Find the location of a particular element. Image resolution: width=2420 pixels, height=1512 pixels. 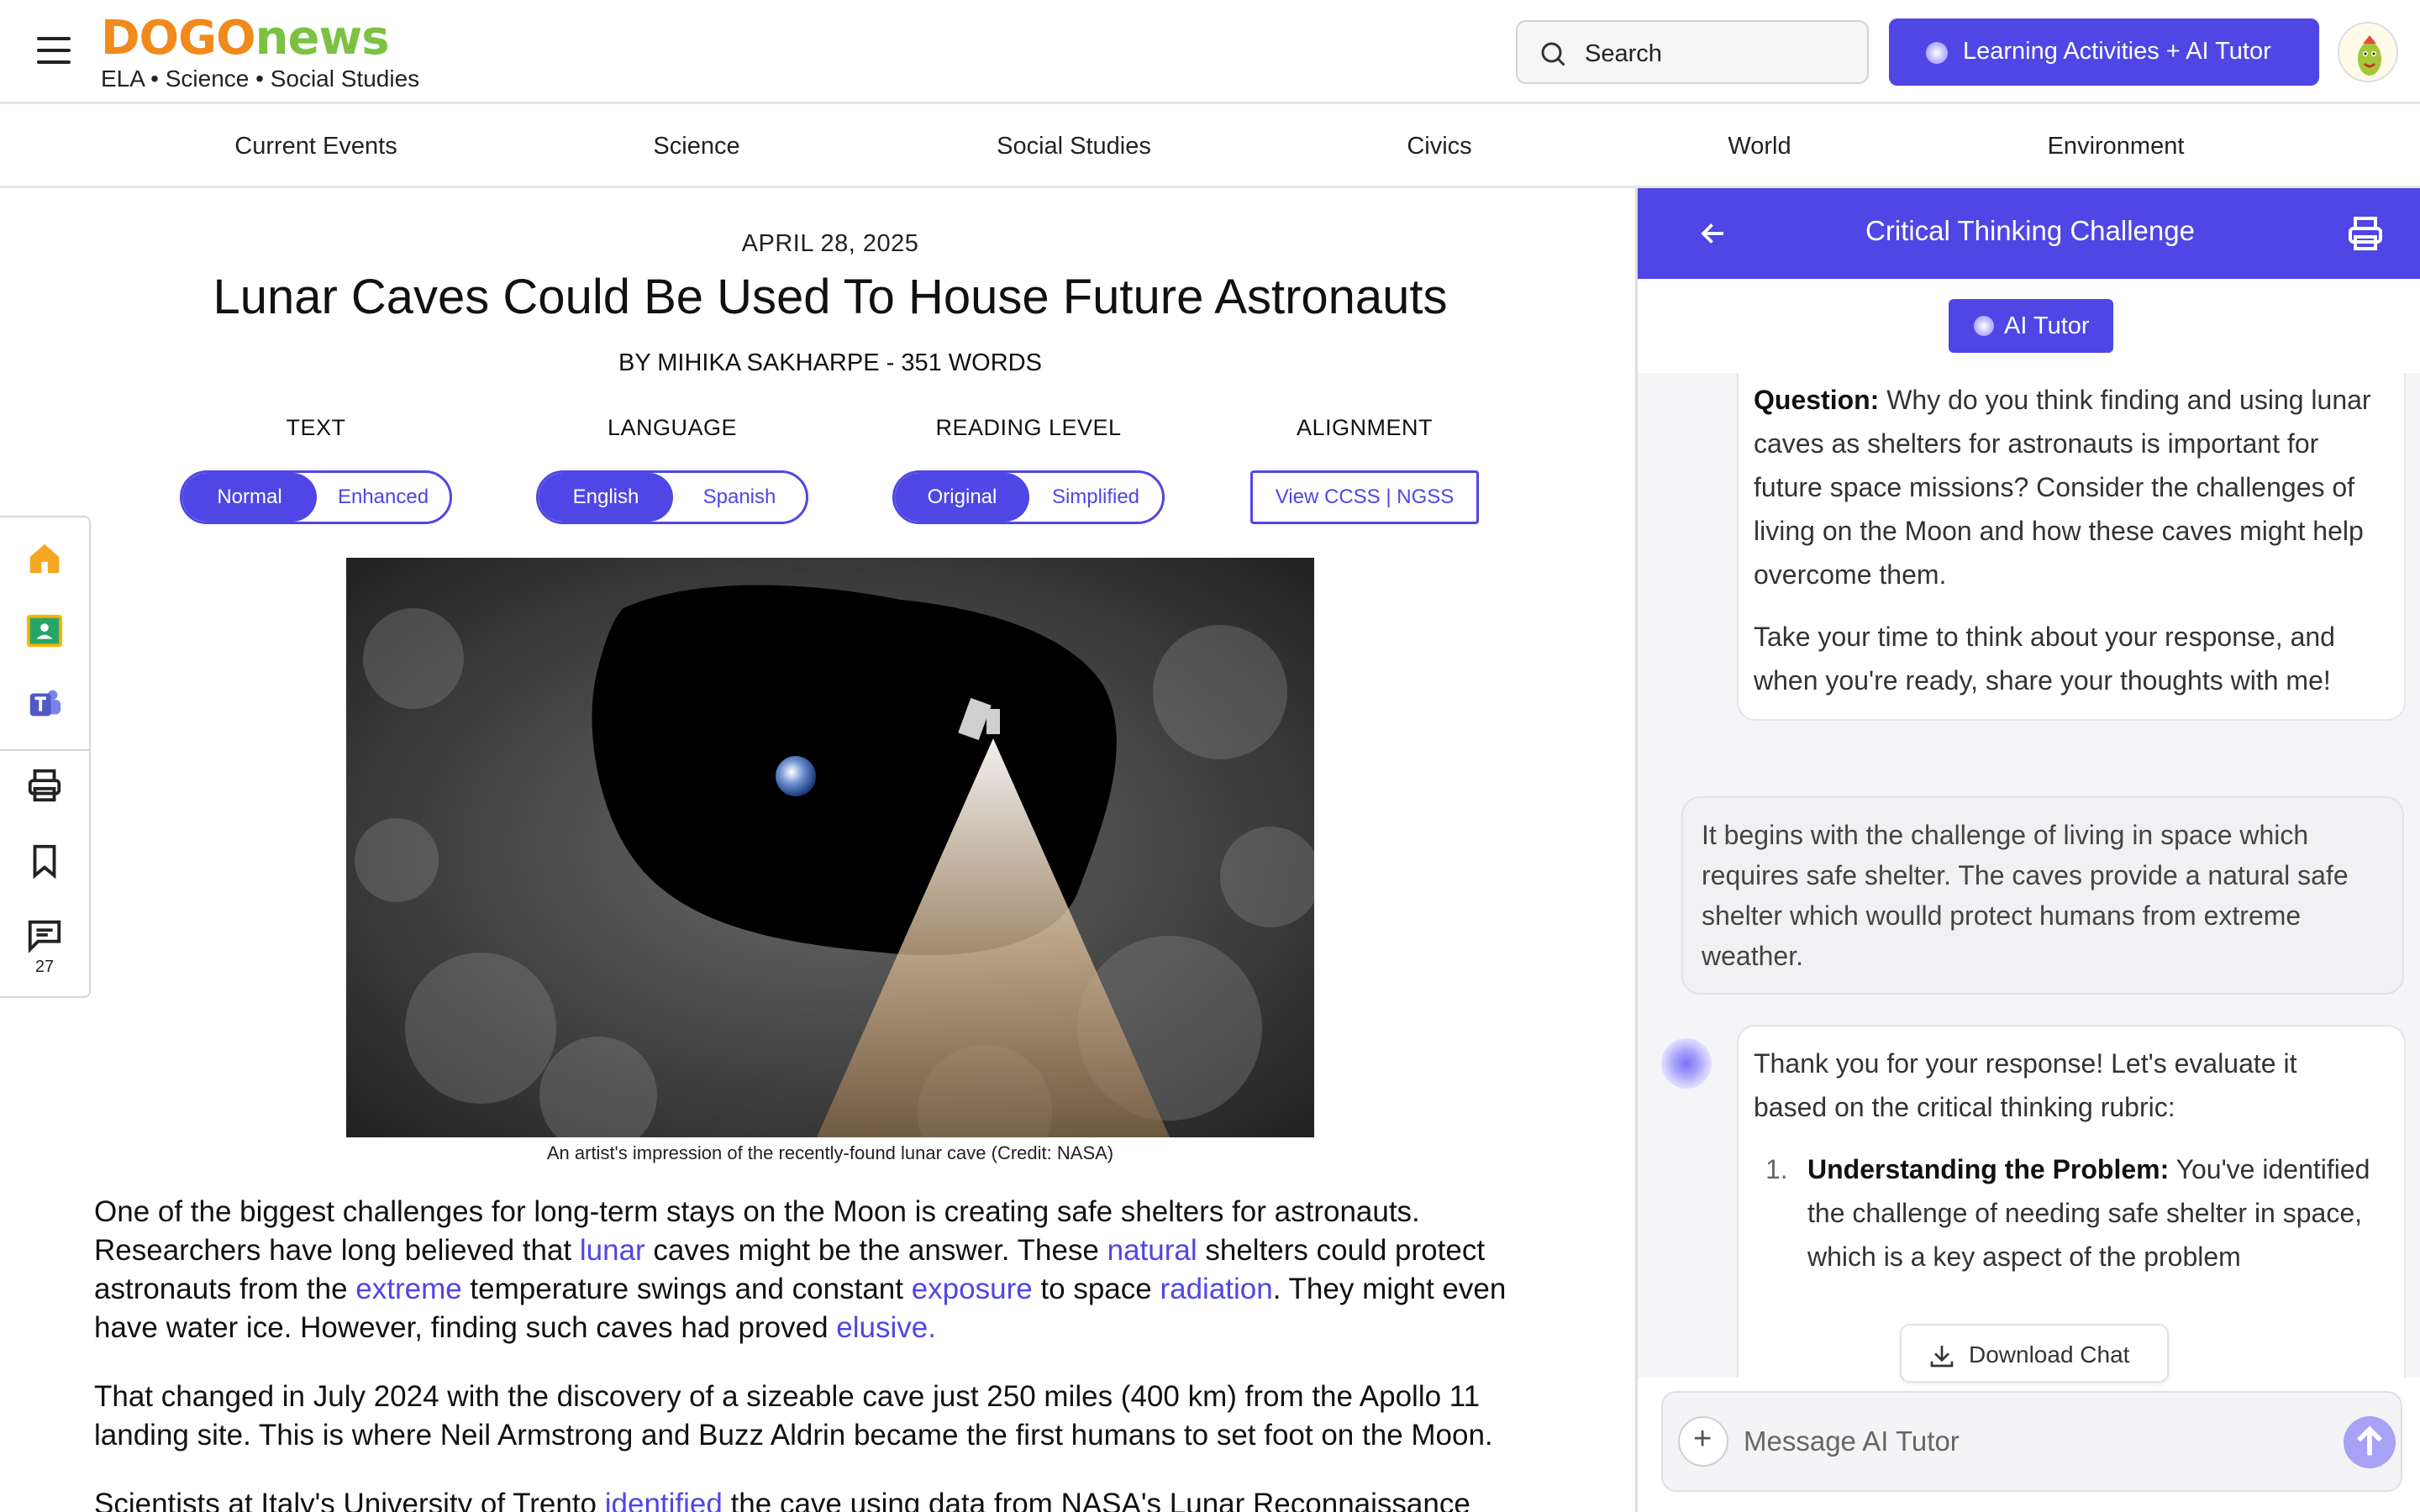

reading-simplified-option: Simplified is located at coordinates (1095, 497).